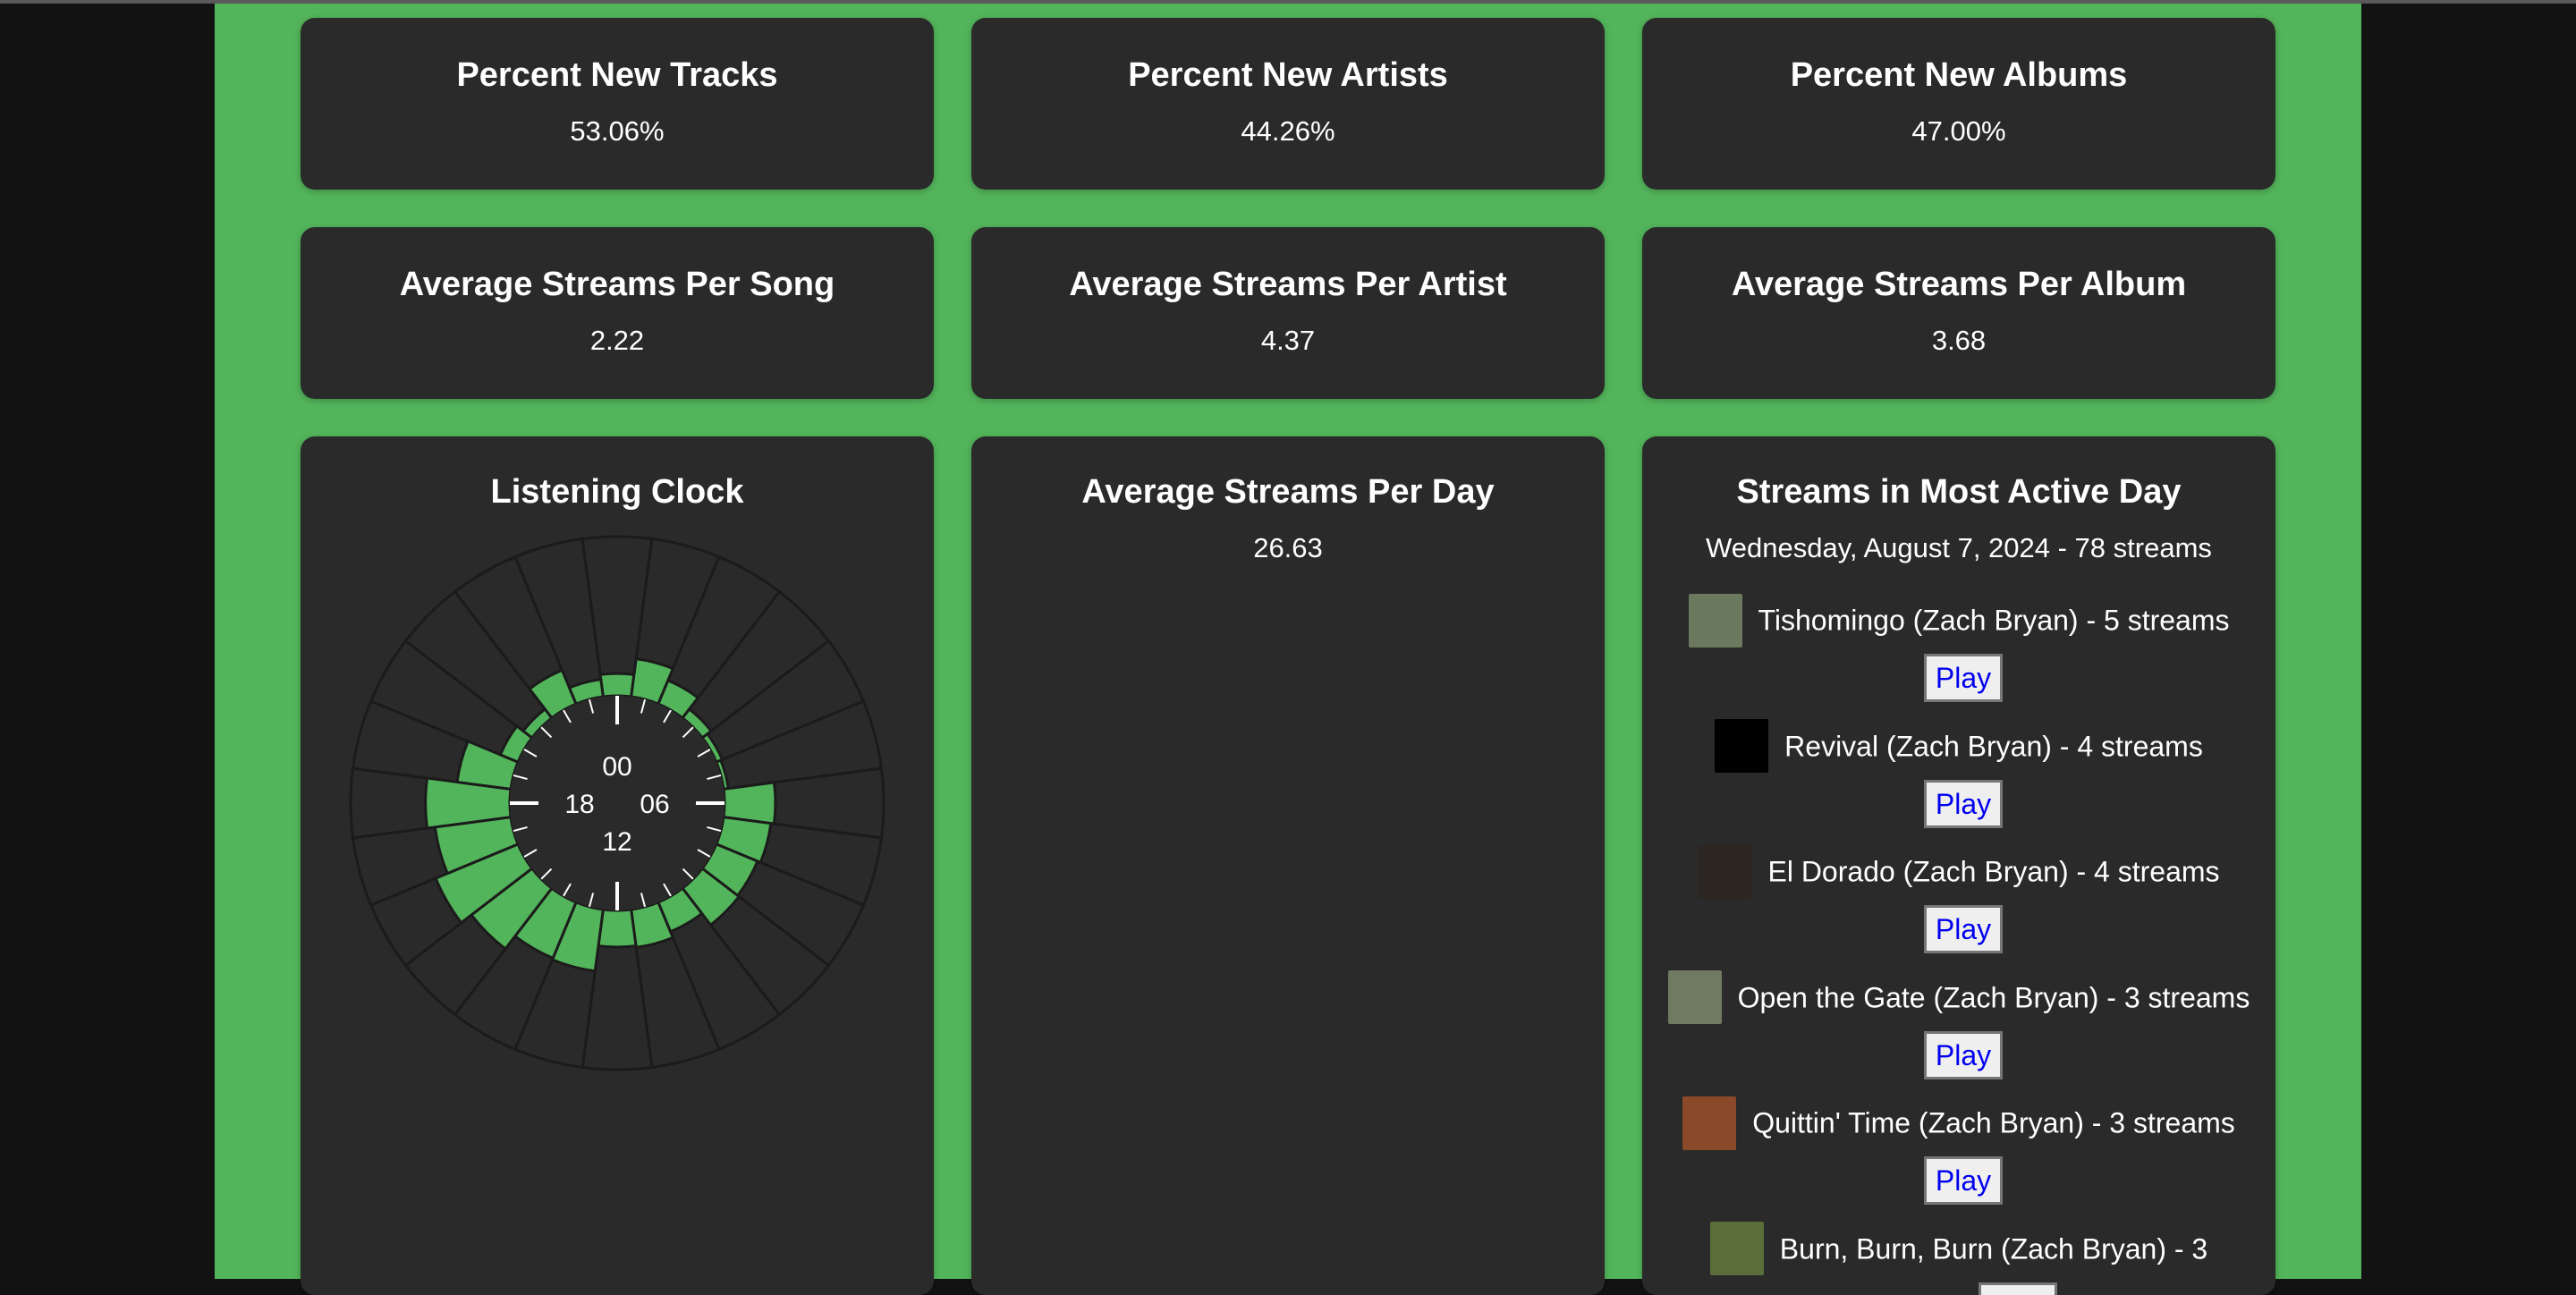  I want to click on stat-value: 3.68, so click(1959, 340).